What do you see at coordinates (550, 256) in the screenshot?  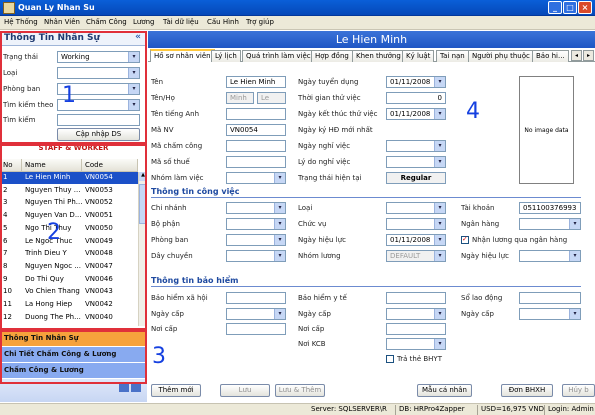 I see `ngay-hieu-luc-2-field: ▾` at bounding box center [550, 256].